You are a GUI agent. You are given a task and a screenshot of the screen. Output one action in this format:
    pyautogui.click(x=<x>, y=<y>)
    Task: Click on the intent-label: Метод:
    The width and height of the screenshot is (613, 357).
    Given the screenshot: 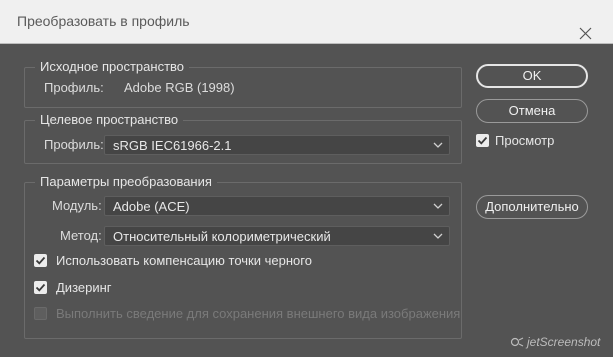 What is the action you would take?
    pyautogui.click(x=81, y=235)
    